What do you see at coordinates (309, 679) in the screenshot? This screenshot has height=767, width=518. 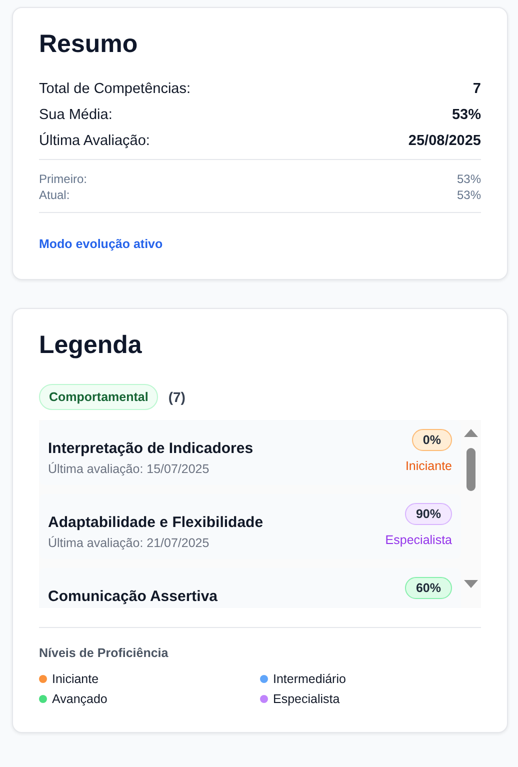 I see `level-name: Intermediário` at bounding box center [309, 679].